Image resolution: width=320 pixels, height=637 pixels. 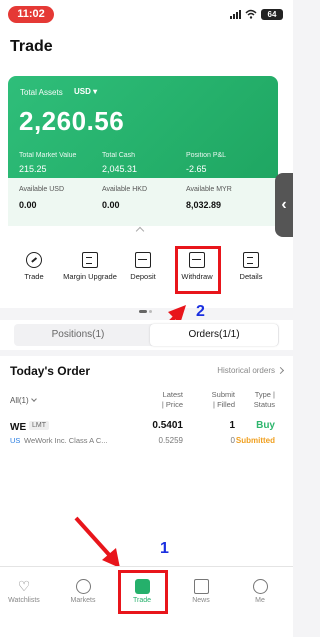 What do you see at coordinates (97, 542) in the screenshot?
I see `trade-tab-annotation-arrow` at bounding box center [97, 542].